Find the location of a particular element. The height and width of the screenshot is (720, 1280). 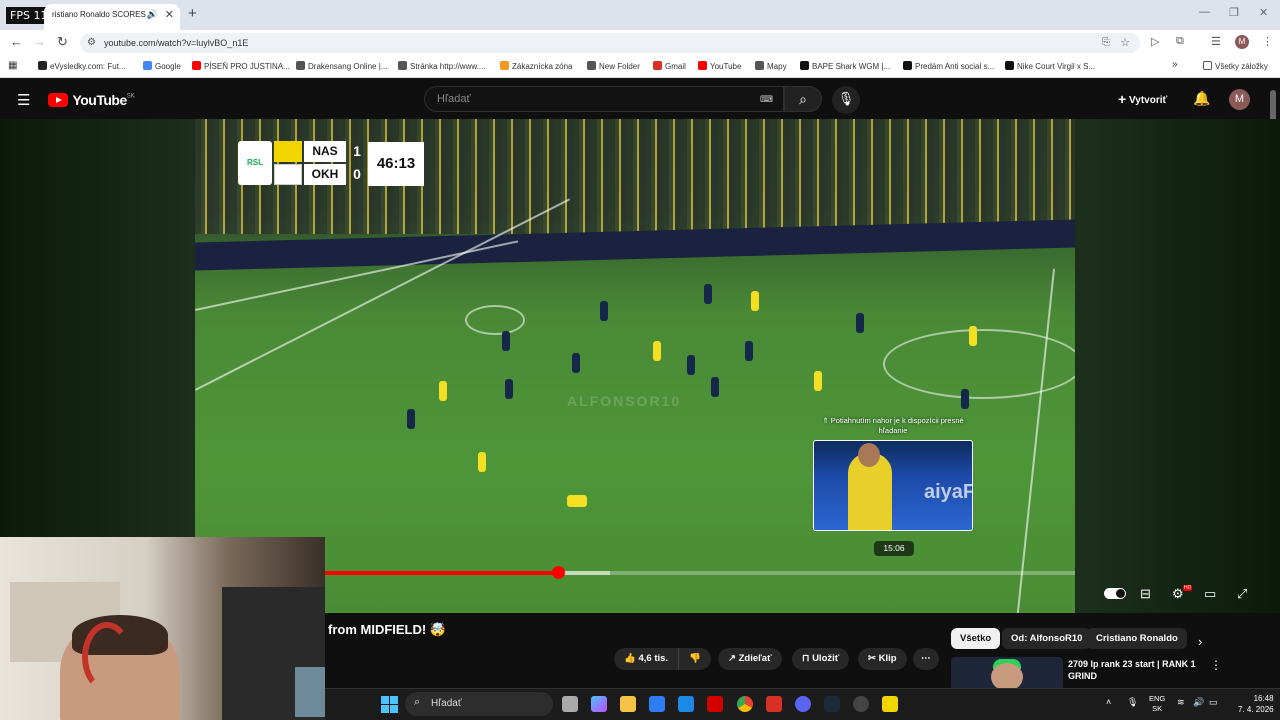

dislike-button: 👎 is located at coordinates (694, 659).